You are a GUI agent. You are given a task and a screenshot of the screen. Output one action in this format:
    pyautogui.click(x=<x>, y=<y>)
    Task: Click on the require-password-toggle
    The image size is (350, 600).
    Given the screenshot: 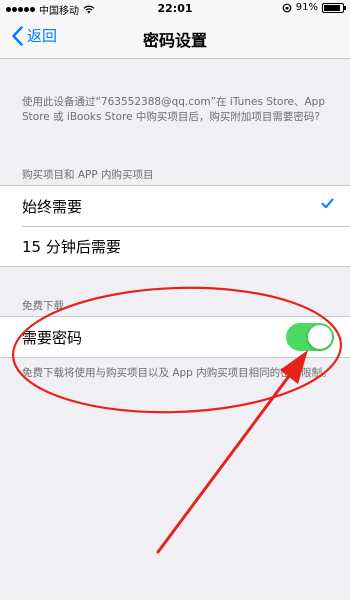 What is the action you would take?
    pyautogui.click(x=310, y=337)
    